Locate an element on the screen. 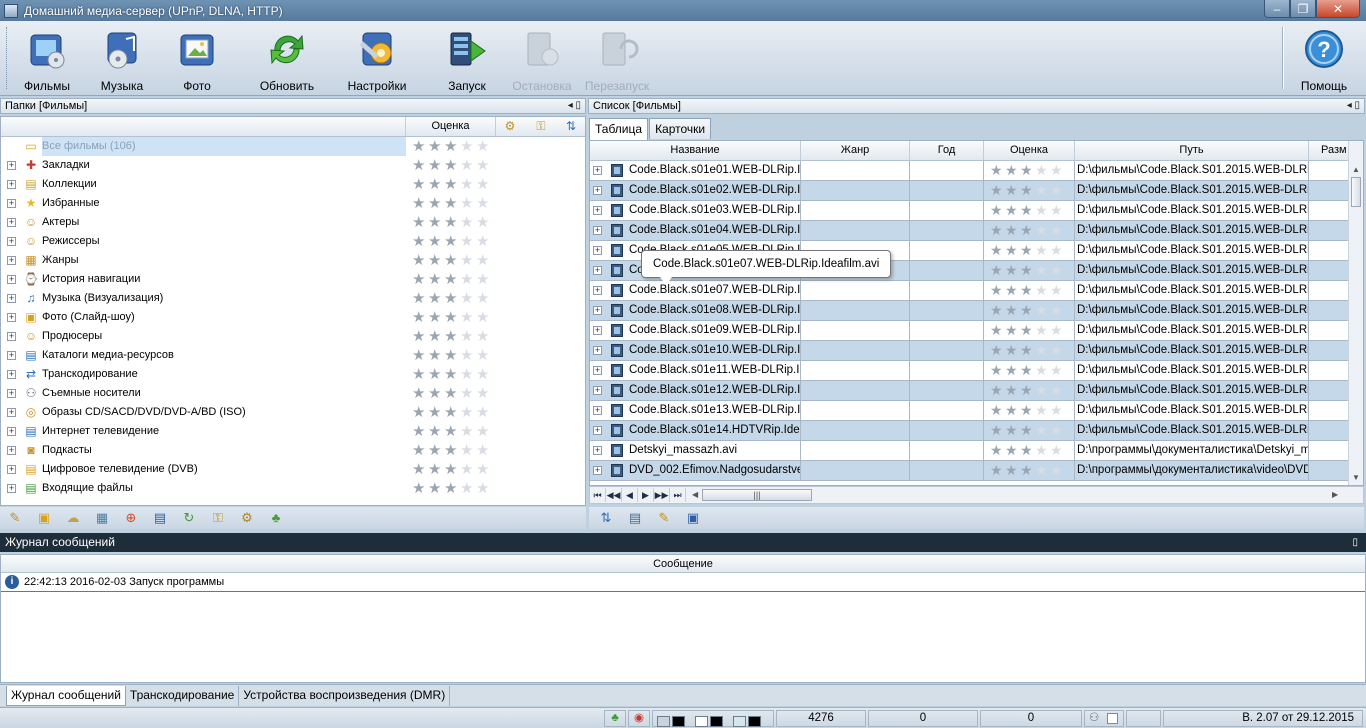 The image size is (1366, 728). color-wheel-icon: ◉ is located at coordinates (639, 718).